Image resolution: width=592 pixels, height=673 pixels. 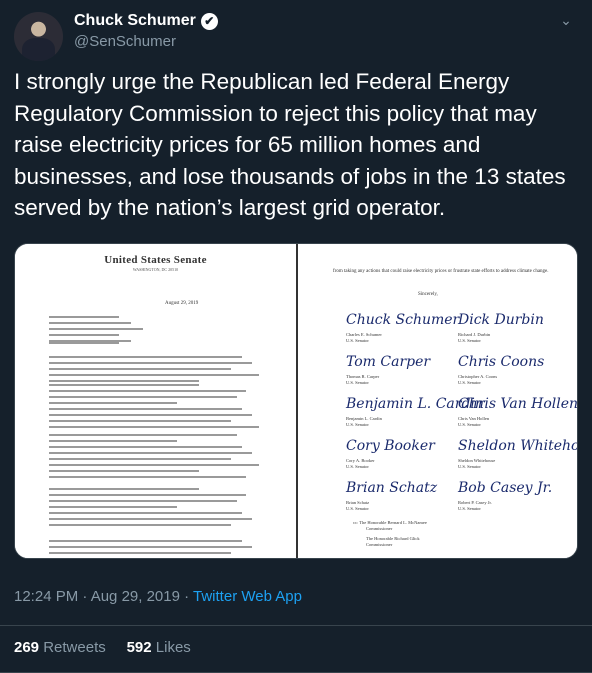 I want to click on signature-mark: Cory Booker, so click(x=390, y=446).